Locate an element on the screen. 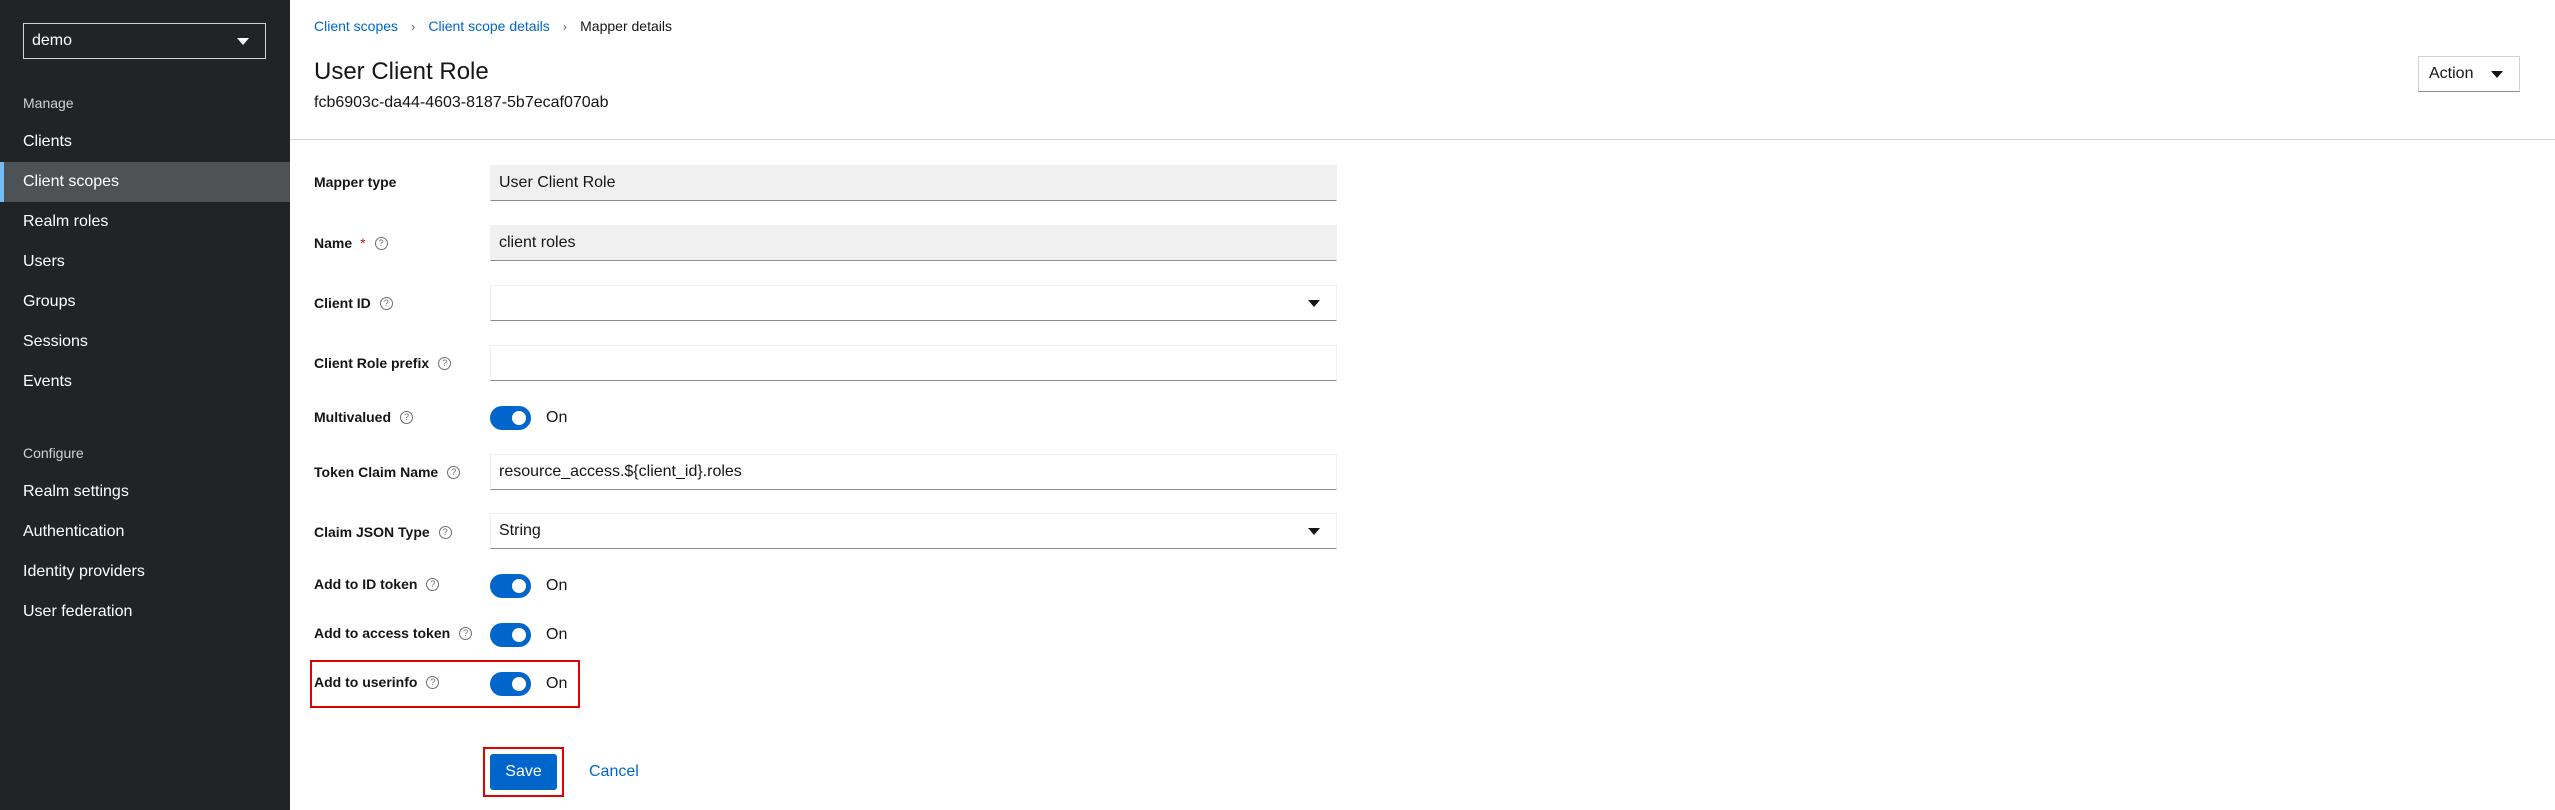 This screenshot has width=2555, height=810. sidebar-item-groups: Groups is located at coordinates (145, 302).